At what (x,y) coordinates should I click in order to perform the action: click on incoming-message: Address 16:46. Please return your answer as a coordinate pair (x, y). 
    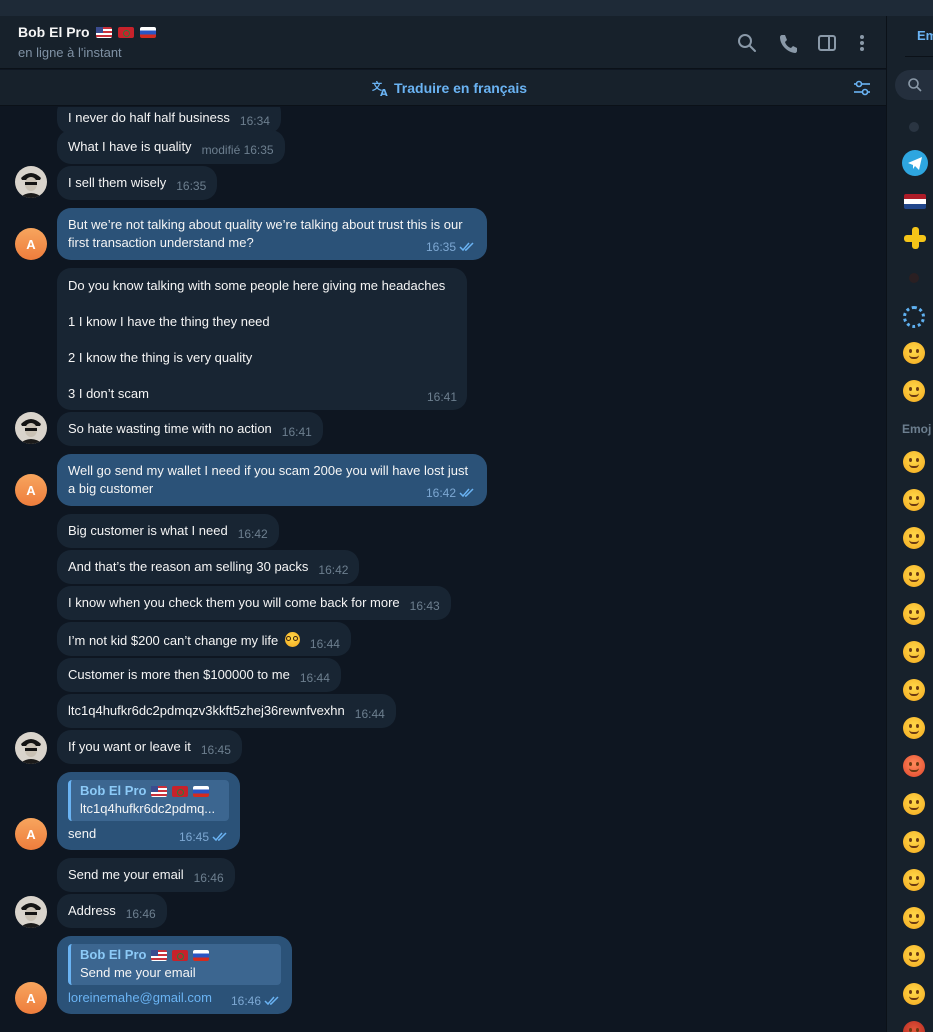
    Looking at the image, I should click on (112, 911).